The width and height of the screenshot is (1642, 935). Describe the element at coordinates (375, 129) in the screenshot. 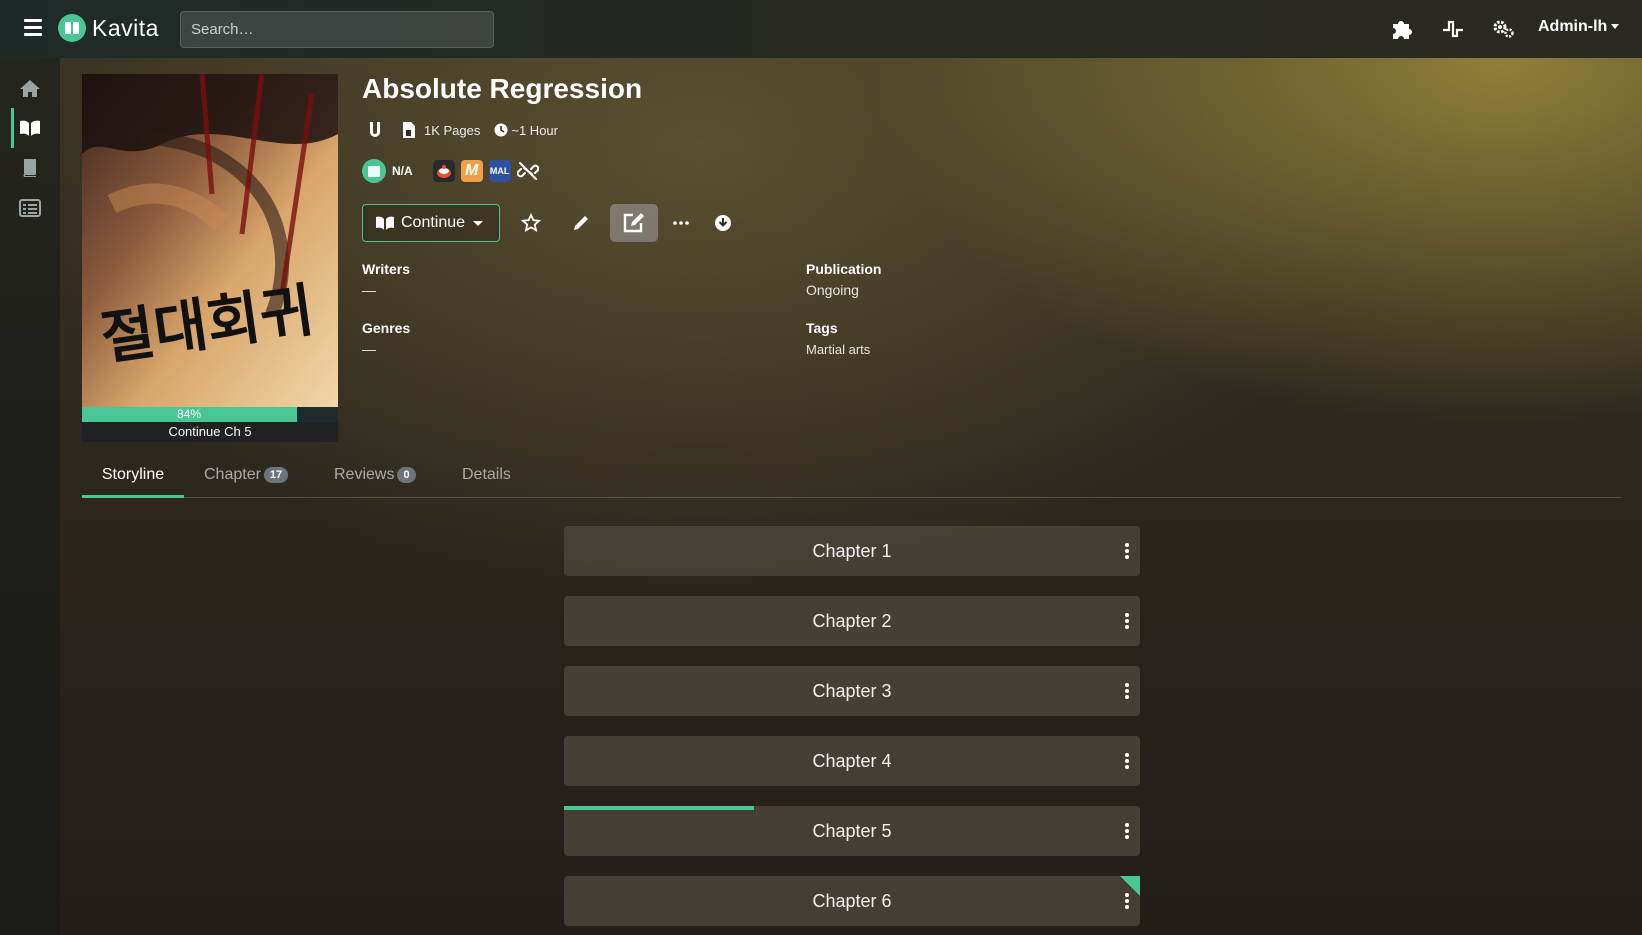

I see `manga-format-icon` at that location.